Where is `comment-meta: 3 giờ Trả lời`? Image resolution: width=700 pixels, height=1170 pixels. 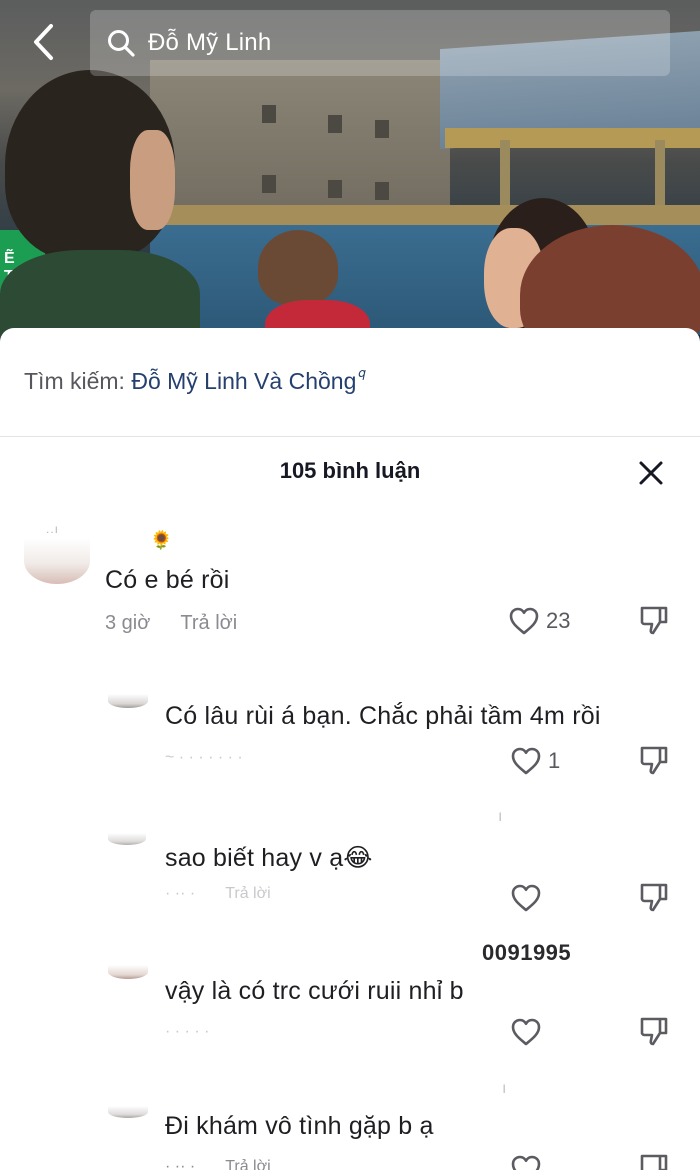
comment-meta: 3 giờ Trả lời is located at coordinates (171, 623).